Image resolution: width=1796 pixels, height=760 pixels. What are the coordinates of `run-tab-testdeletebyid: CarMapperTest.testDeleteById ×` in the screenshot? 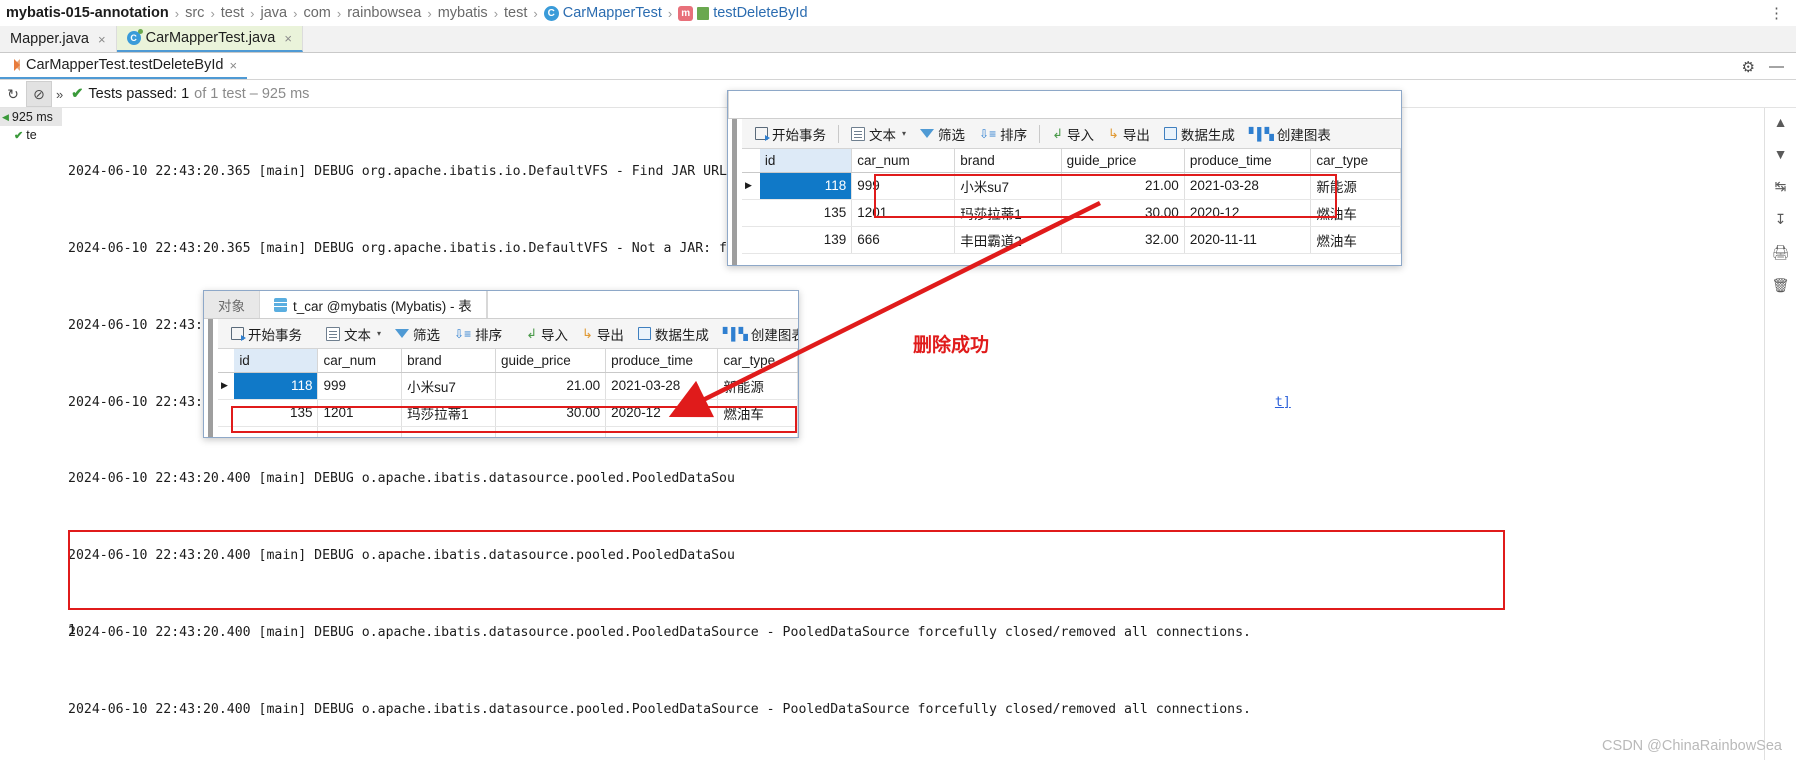 It's located at (124, 66).